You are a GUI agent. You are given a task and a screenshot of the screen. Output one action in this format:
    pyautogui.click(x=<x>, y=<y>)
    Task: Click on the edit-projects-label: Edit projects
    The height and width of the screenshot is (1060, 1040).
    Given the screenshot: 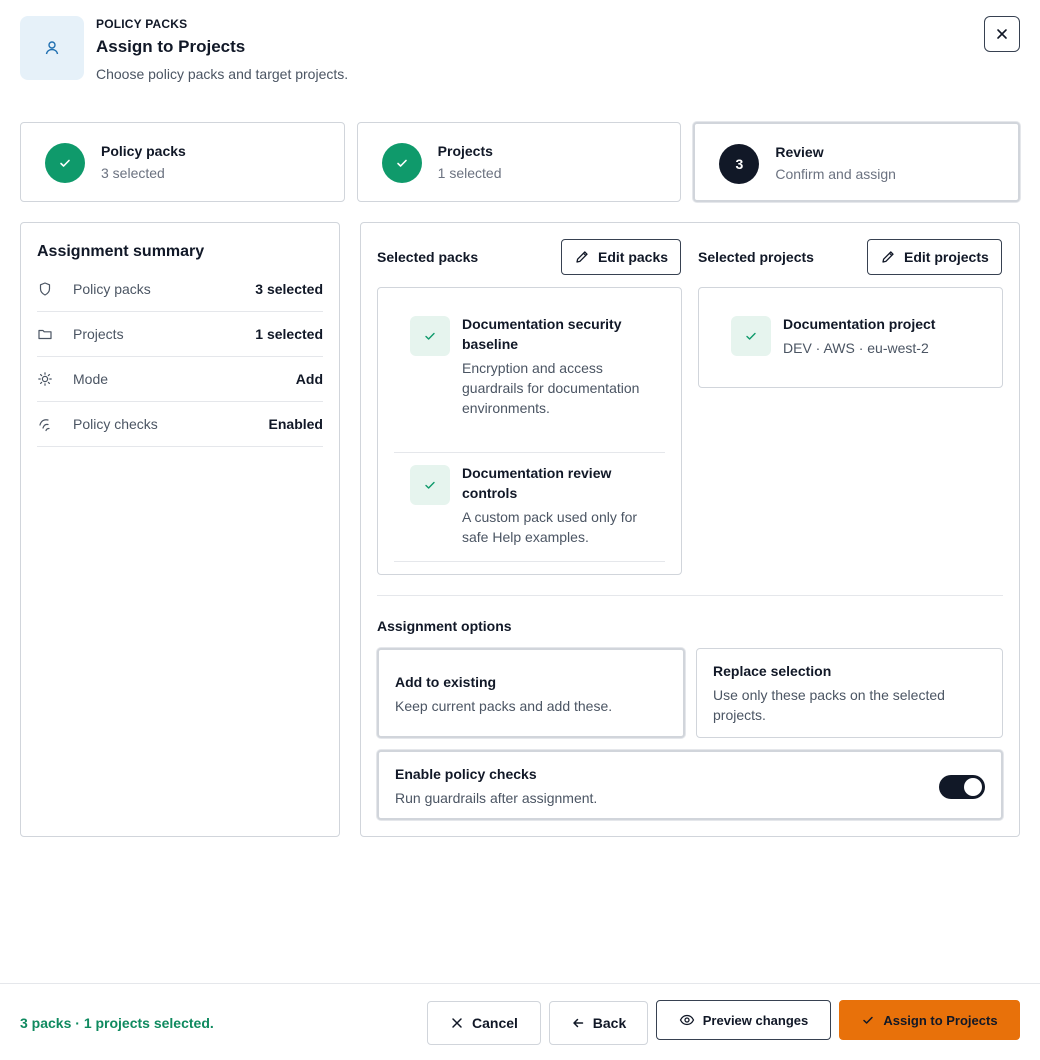 What is the action you would take?
    pyautogui.click(x=946, y=257)
    